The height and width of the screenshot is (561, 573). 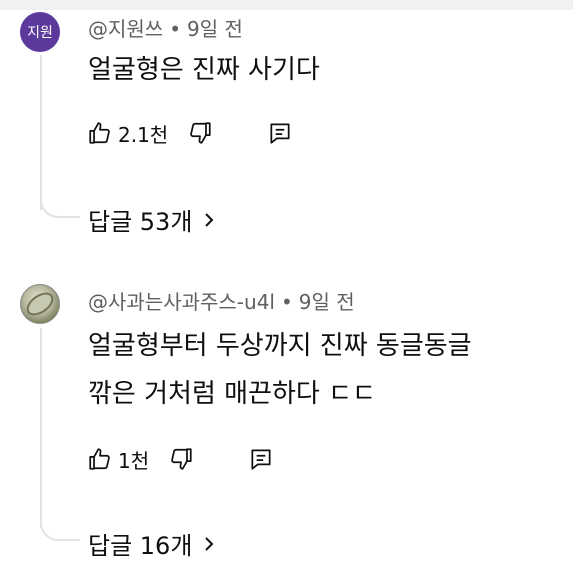 What do you see at coordinates (286, 5) in the screenshot?
I see `top-strip` at bounding box center [286, 5].